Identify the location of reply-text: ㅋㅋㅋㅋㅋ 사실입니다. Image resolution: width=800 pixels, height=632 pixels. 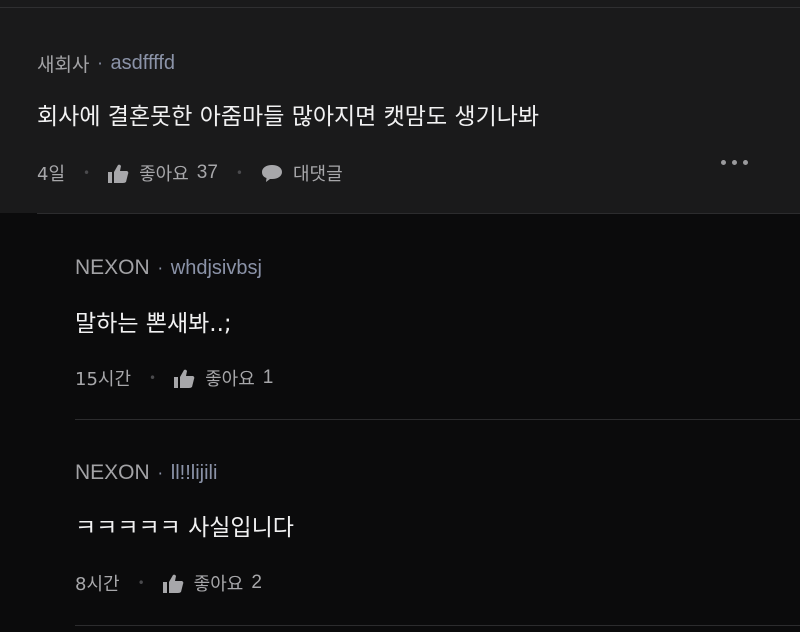
(184, 528).